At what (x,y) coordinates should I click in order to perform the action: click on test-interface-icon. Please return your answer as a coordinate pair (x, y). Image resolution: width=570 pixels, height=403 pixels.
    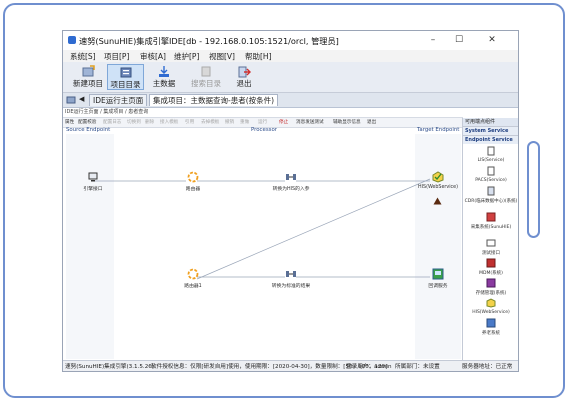
    Looking at the image, I should click on (491, 243).